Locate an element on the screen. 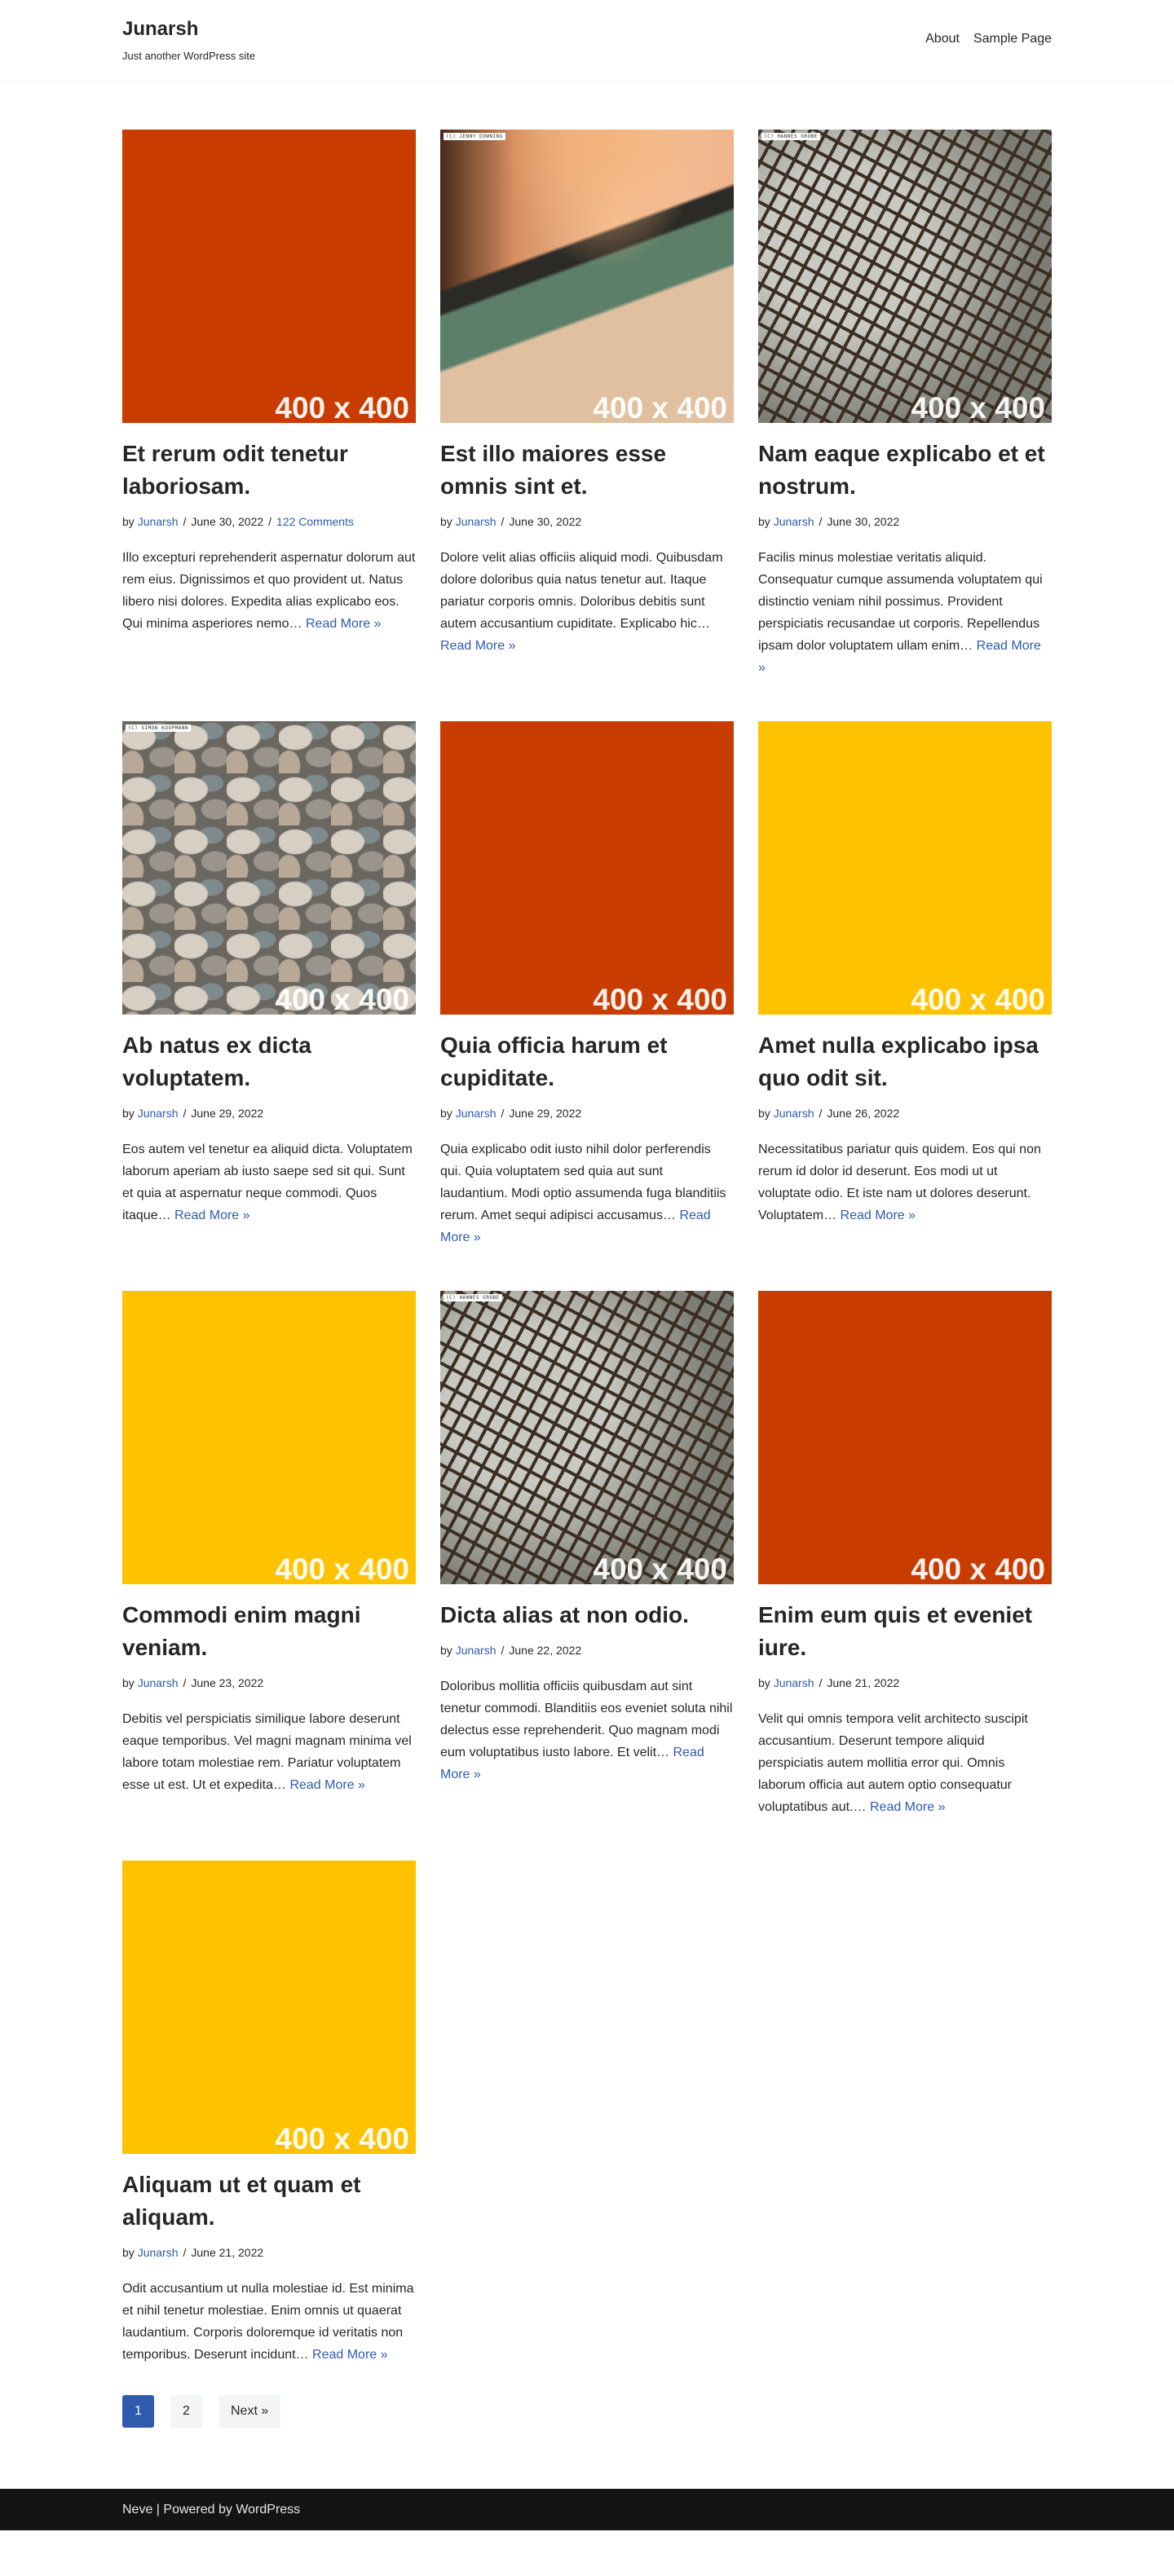 Image resolution: width=1174 pixels, height=2576 pixels. page-2-link: 2 is located at coordinates (186, 2412).